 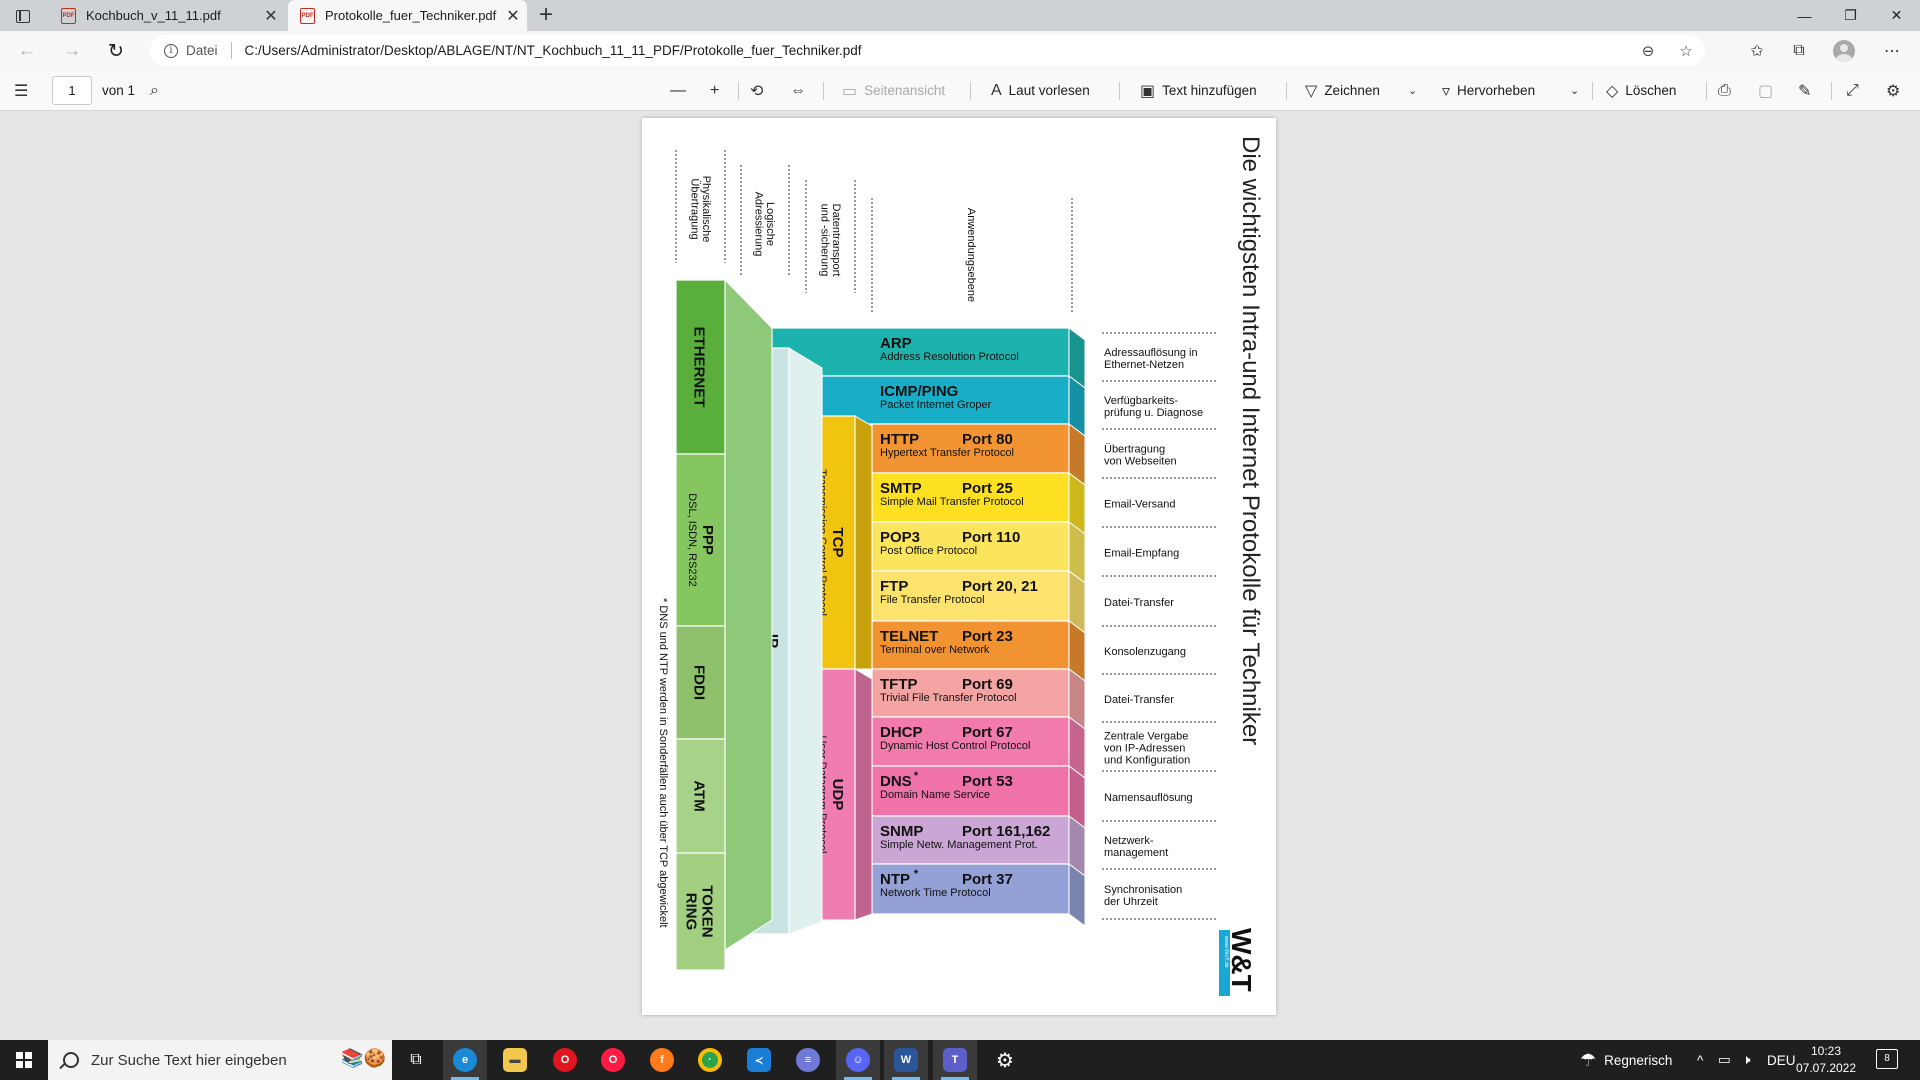 What do you see at coordinates (748, 614) in the screenshot?
I see `physical-side` at bounding box center [748, 614].